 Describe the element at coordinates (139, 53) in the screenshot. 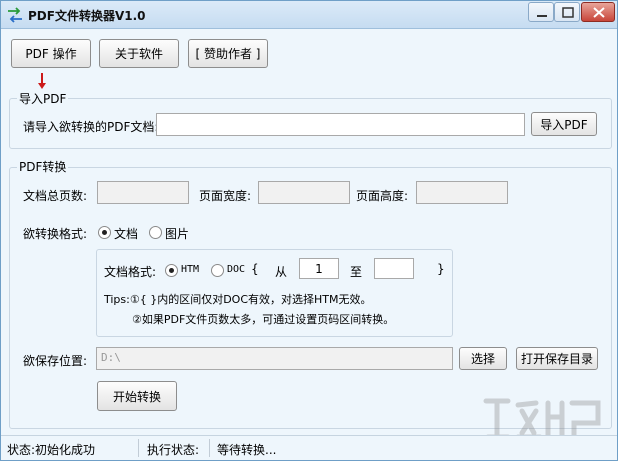

I see `about-button: 关于软件` at that location.